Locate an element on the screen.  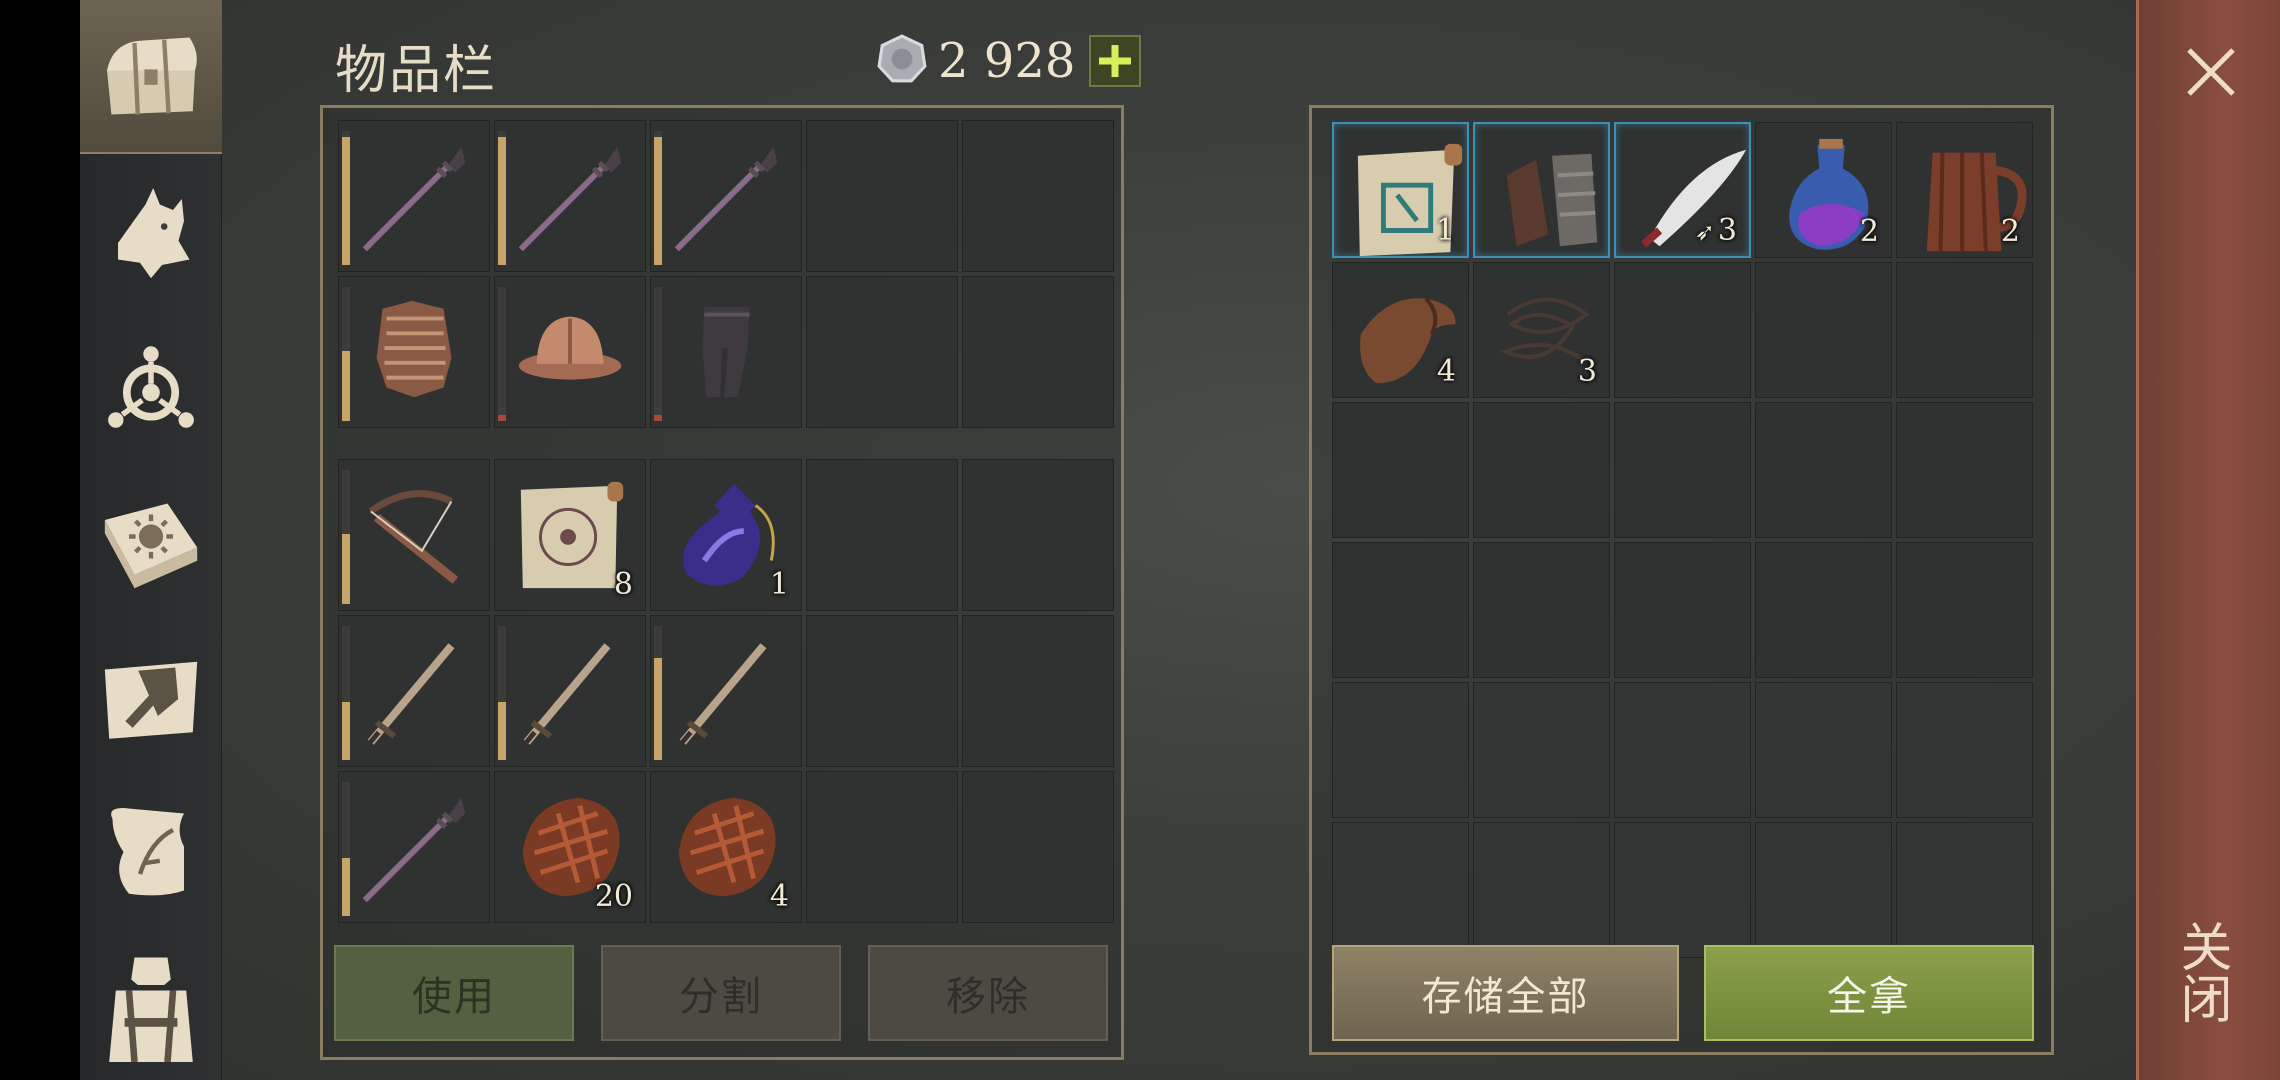
item-count: 8 is located at coordinates (623, 584).